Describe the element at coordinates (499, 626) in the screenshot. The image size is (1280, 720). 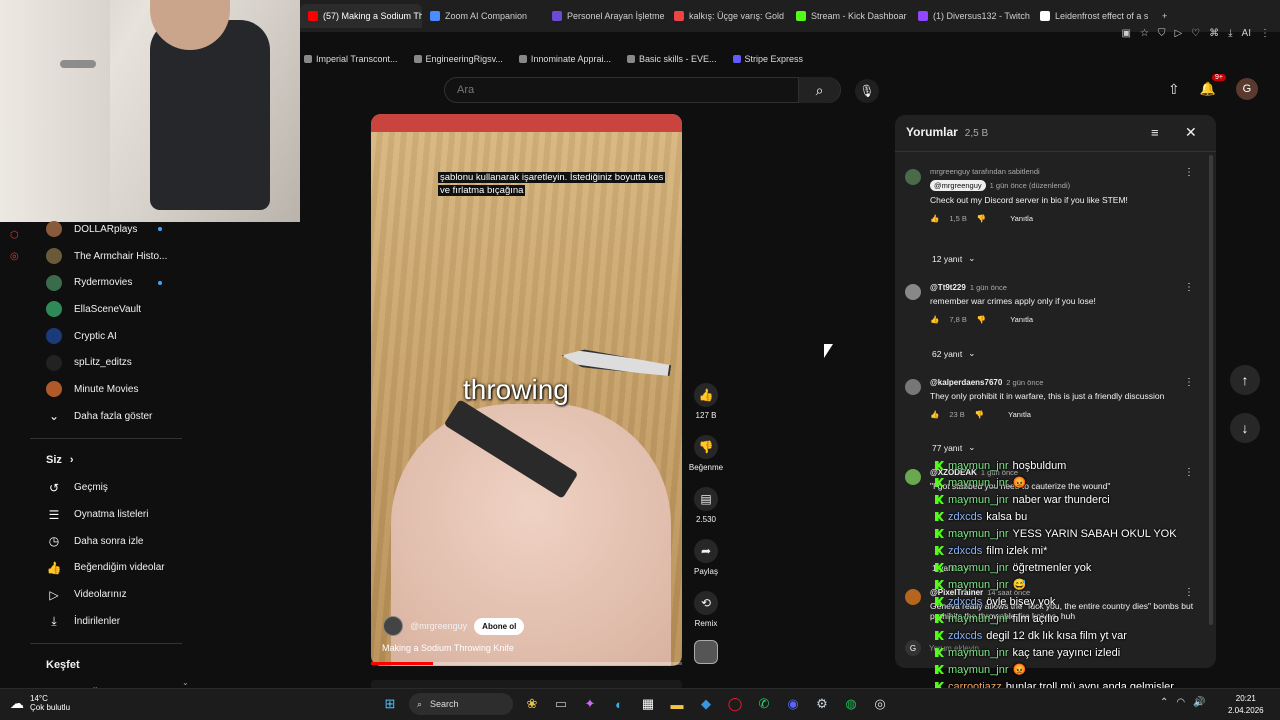
I see `subscribe-button: Abone ol` at that location.